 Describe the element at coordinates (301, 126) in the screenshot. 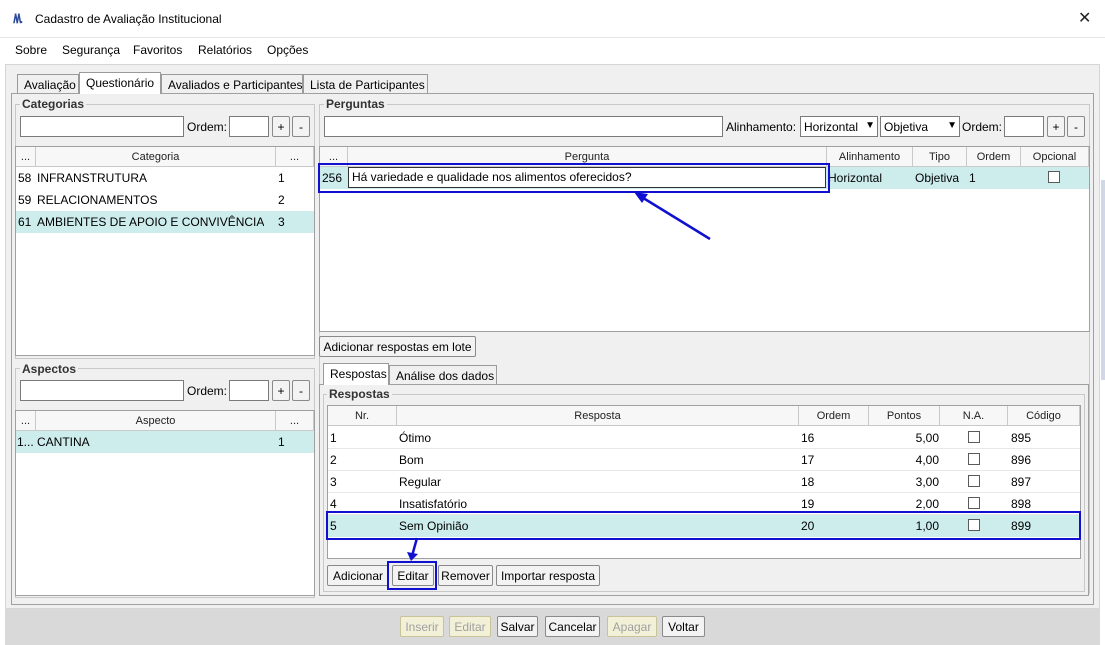

I see `categoria-remove-button: -` at that location.